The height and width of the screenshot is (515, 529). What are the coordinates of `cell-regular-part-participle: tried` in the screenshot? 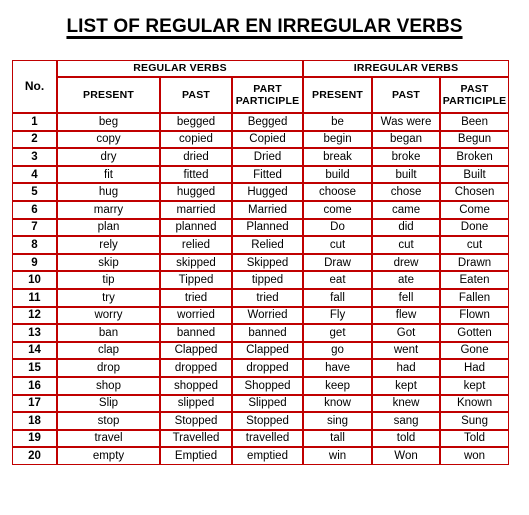 It's located at (268, 297).